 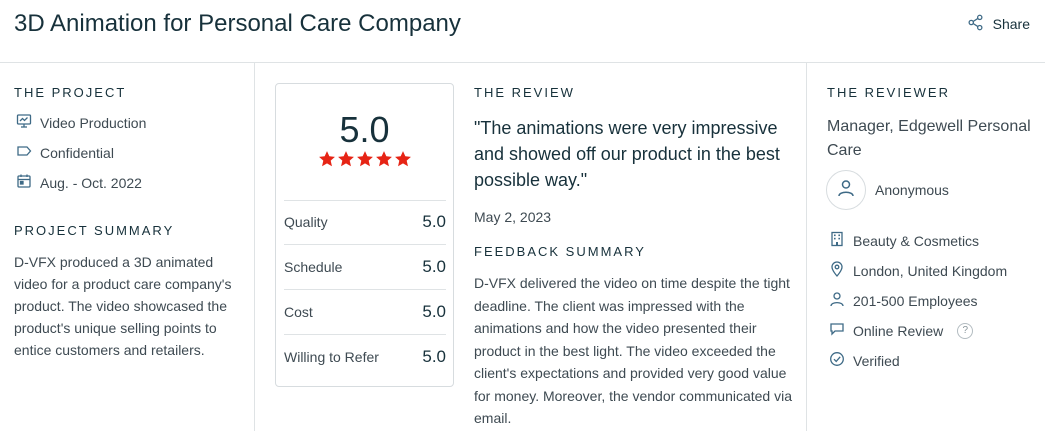 I want to click on check-circle-icon, so click(x=837, y=360).